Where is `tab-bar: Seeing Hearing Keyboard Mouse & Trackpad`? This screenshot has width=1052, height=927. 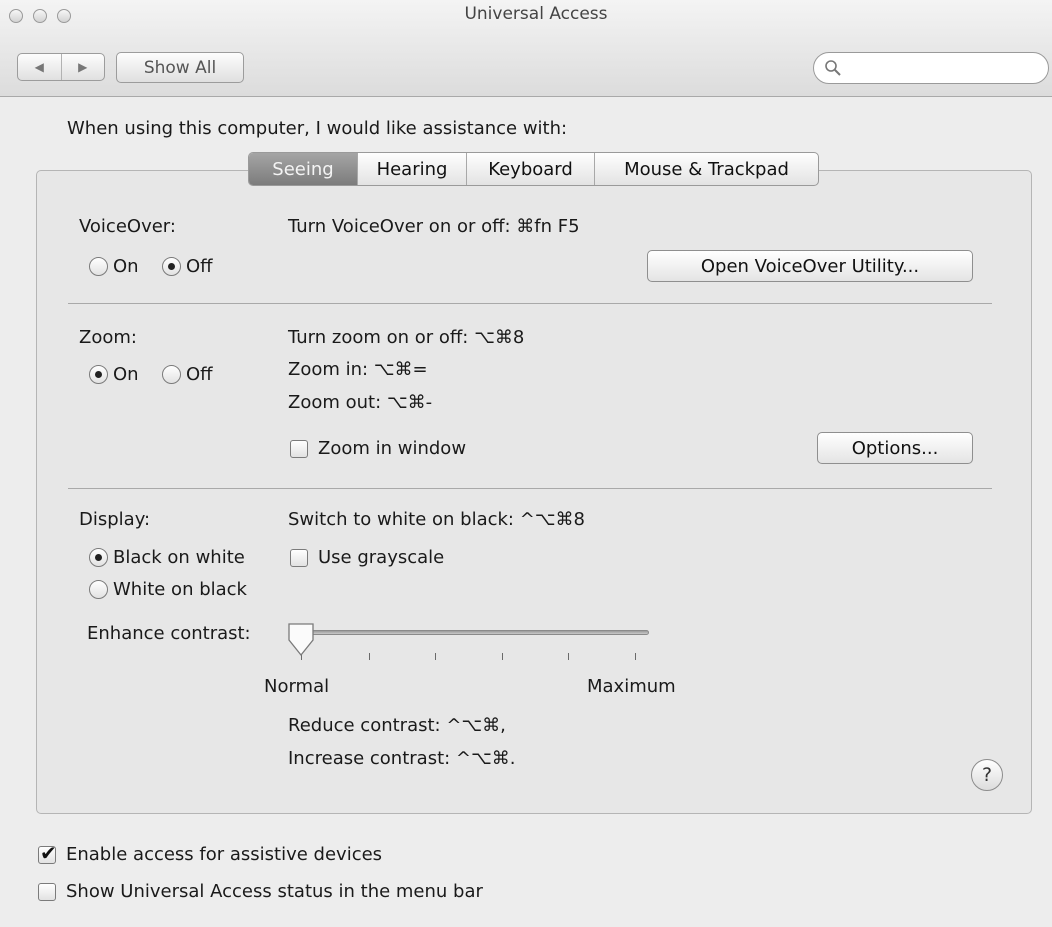 tab-bar: Seeing Hearing Keyboard Mouse & Trackpad is located at coordinates (533, 169).